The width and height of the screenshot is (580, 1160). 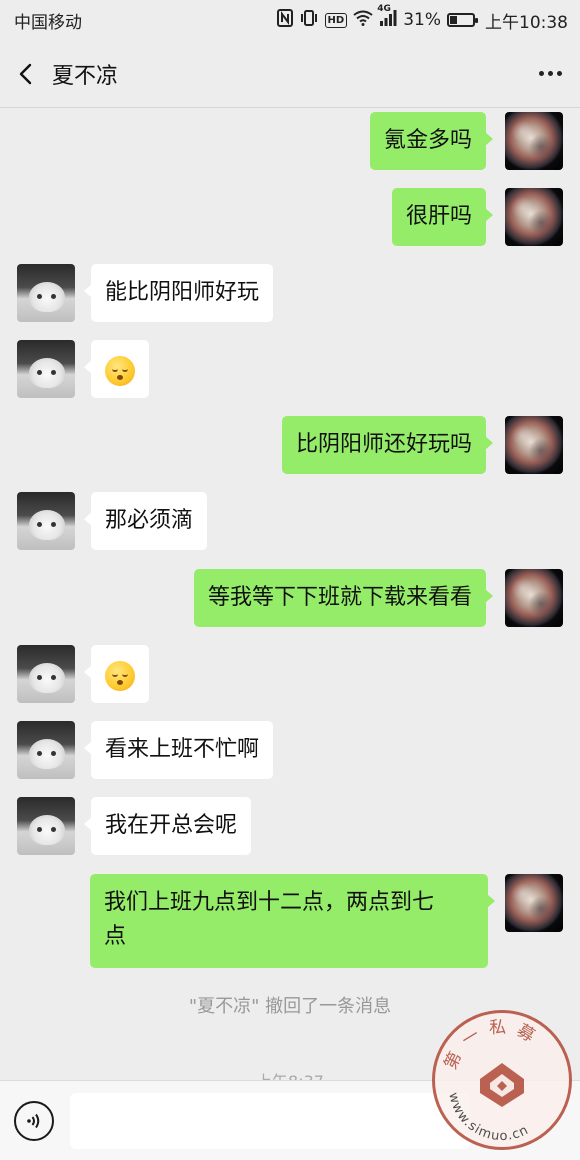 I want to click on clock: 上午10:38, so click(x=526, y=22).